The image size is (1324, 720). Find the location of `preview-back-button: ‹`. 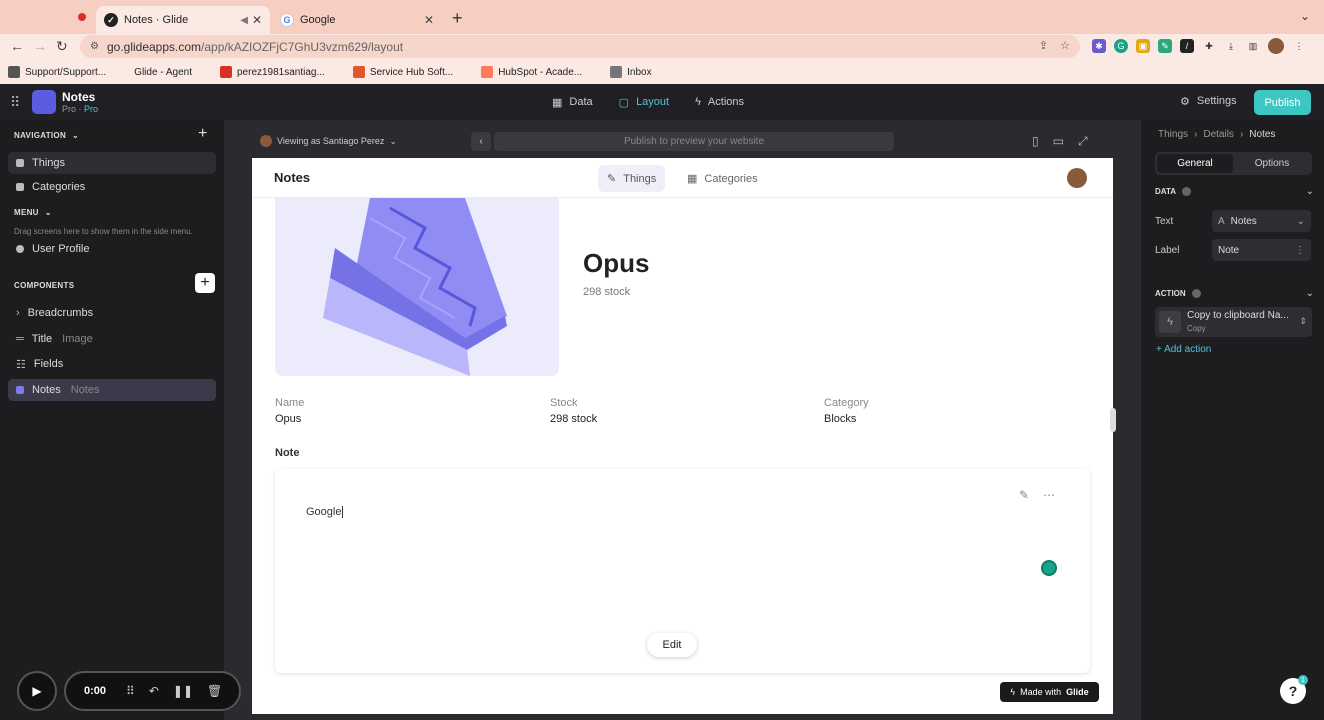

preview-back-button: ‹ is located at coordinates (481, 141).